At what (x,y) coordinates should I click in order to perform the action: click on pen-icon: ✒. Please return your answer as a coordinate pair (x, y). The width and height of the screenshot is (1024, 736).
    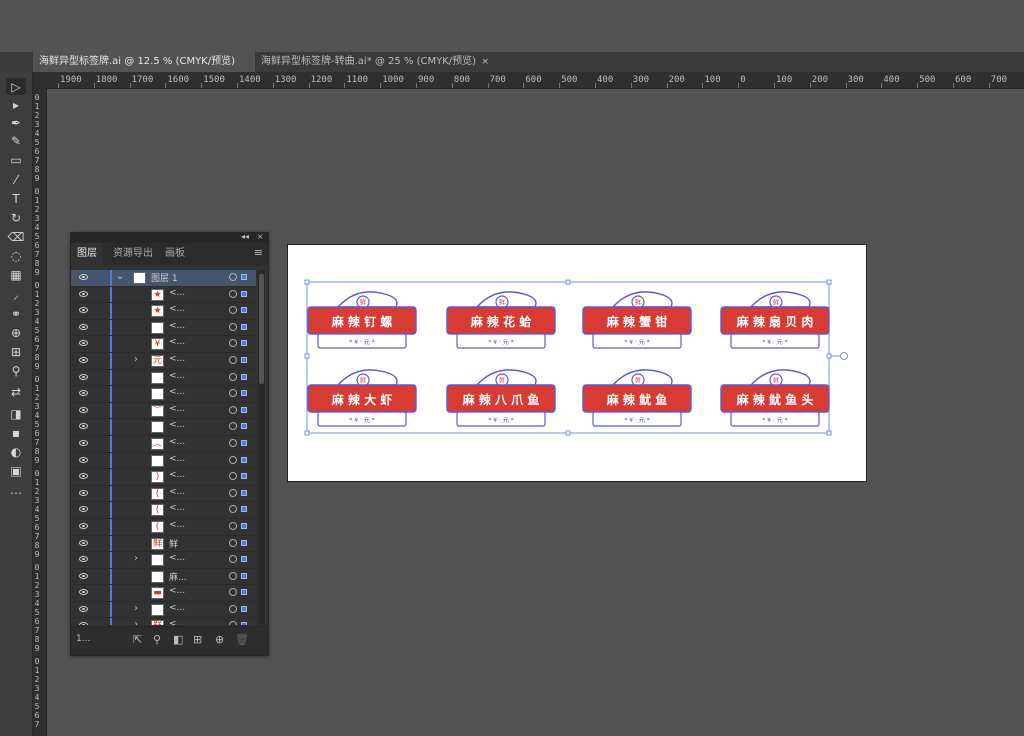
    Looking at the image, I should click on (16, 122).